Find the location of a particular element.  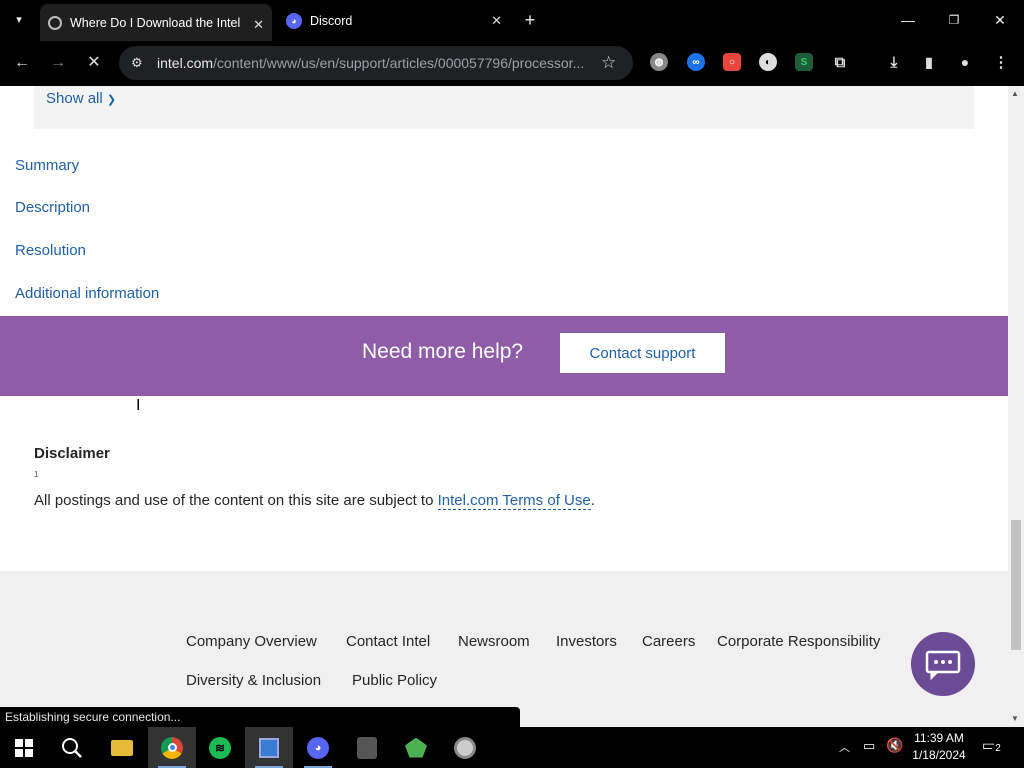

stop-loading-icon: ✕ is located at coordinates (94, 63).